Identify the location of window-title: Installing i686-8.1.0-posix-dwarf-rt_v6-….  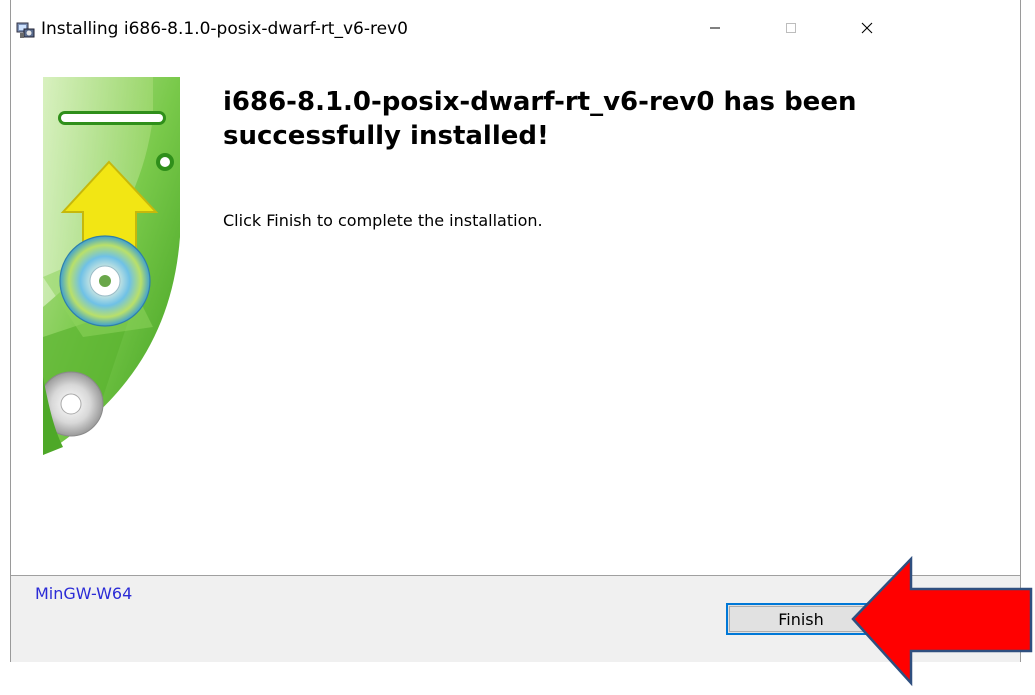
(224, 29).